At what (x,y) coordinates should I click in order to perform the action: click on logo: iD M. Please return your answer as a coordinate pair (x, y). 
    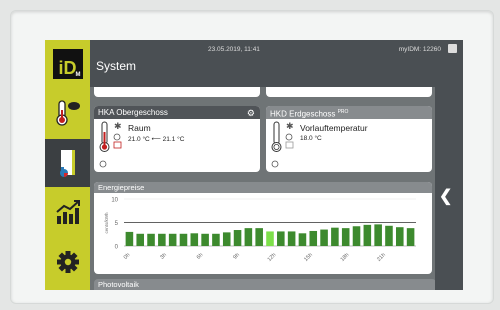
    Looking at the image, I should click on (67, 63).